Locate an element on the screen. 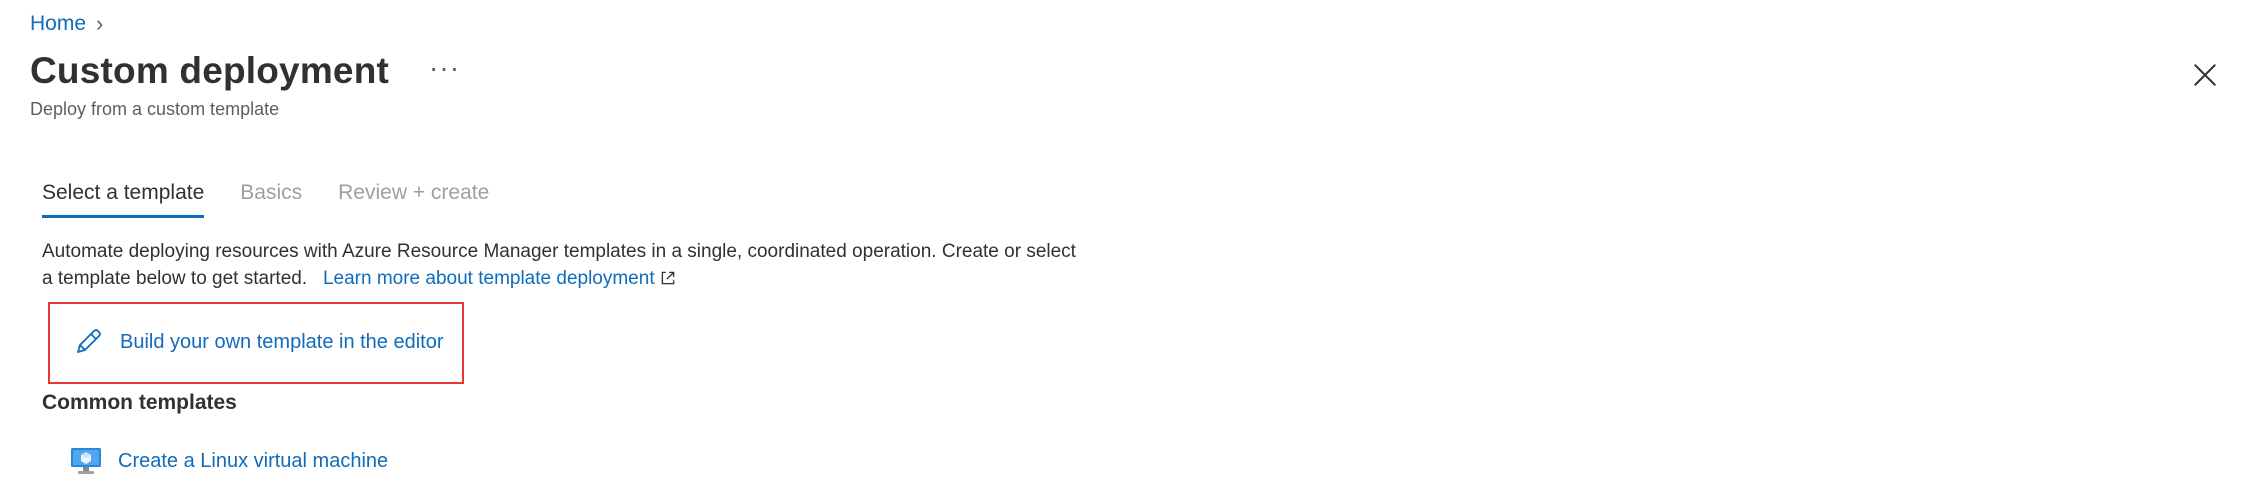 The width and height of the screenshot is (2256, 486). create-linux-vm-label: Create a Linux virtual machine is located at coordinates (253, 460).